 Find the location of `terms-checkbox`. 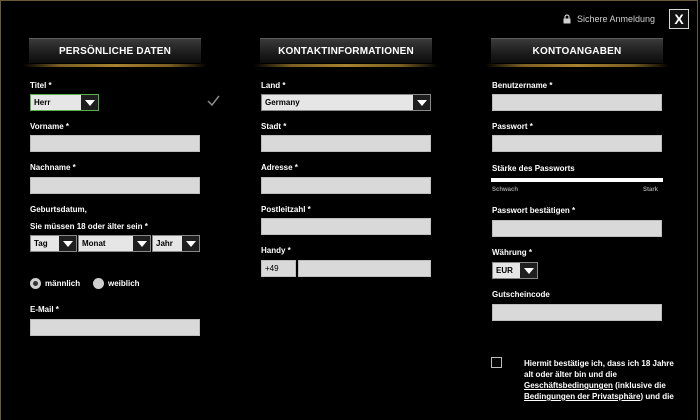

terms-checkbox is located at coordinates (496, 362).